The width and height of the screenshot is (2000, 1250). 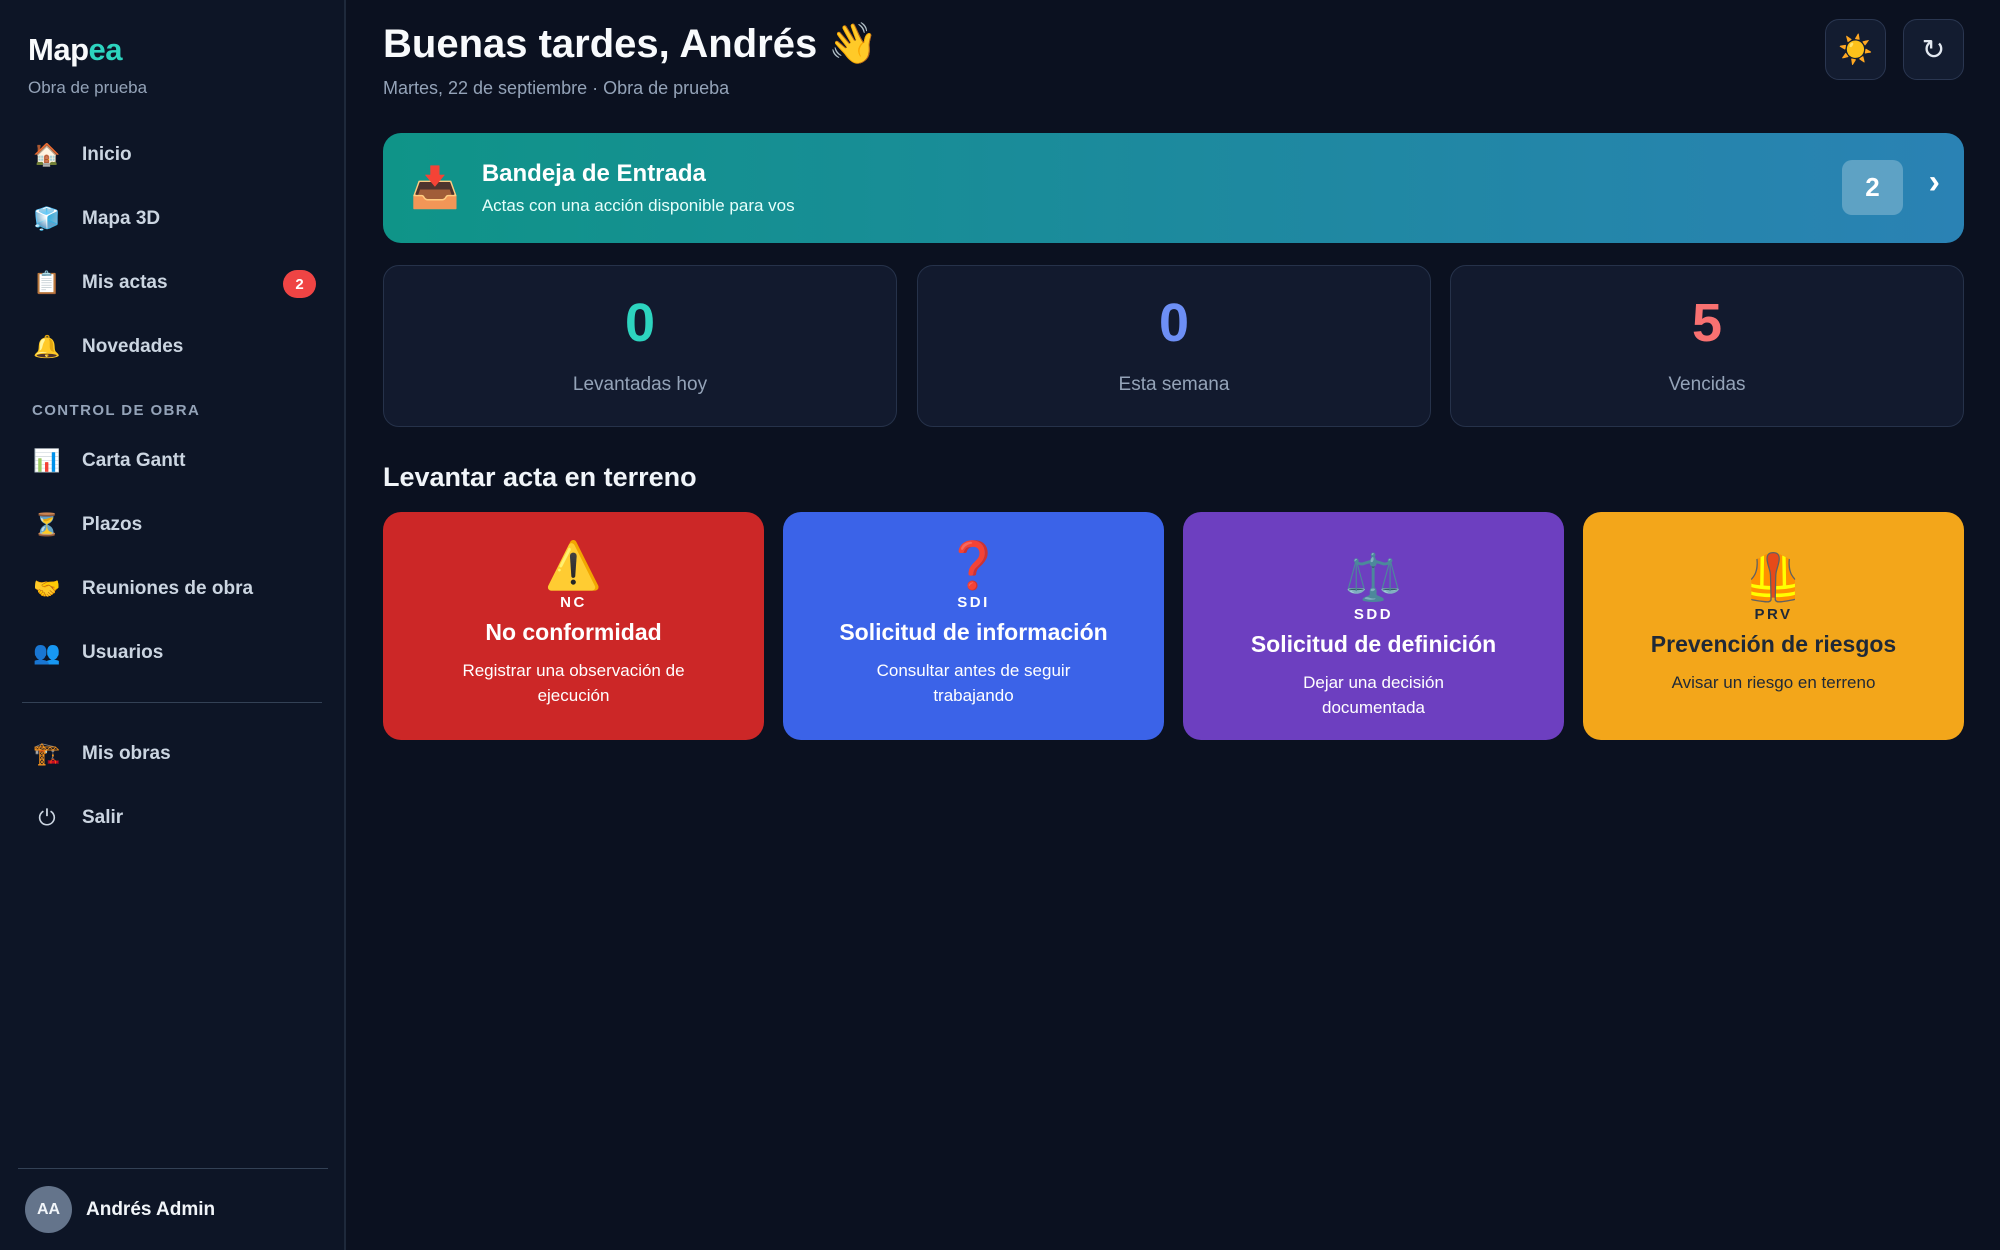 I want to click on users-icon: 👥, so click(x=47, y=652).